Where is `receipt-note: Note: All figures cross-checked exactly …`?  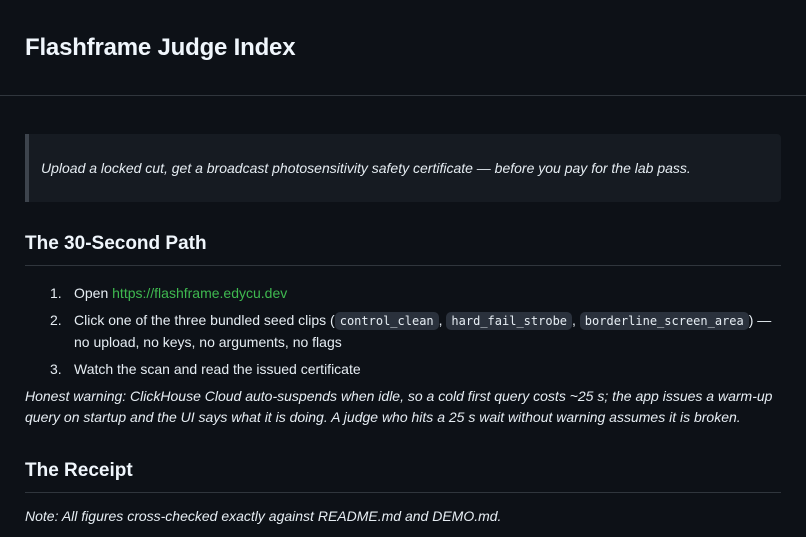
receipt-note: Note: All figures cross-checked exactly … is located at coordinates (263, 516).